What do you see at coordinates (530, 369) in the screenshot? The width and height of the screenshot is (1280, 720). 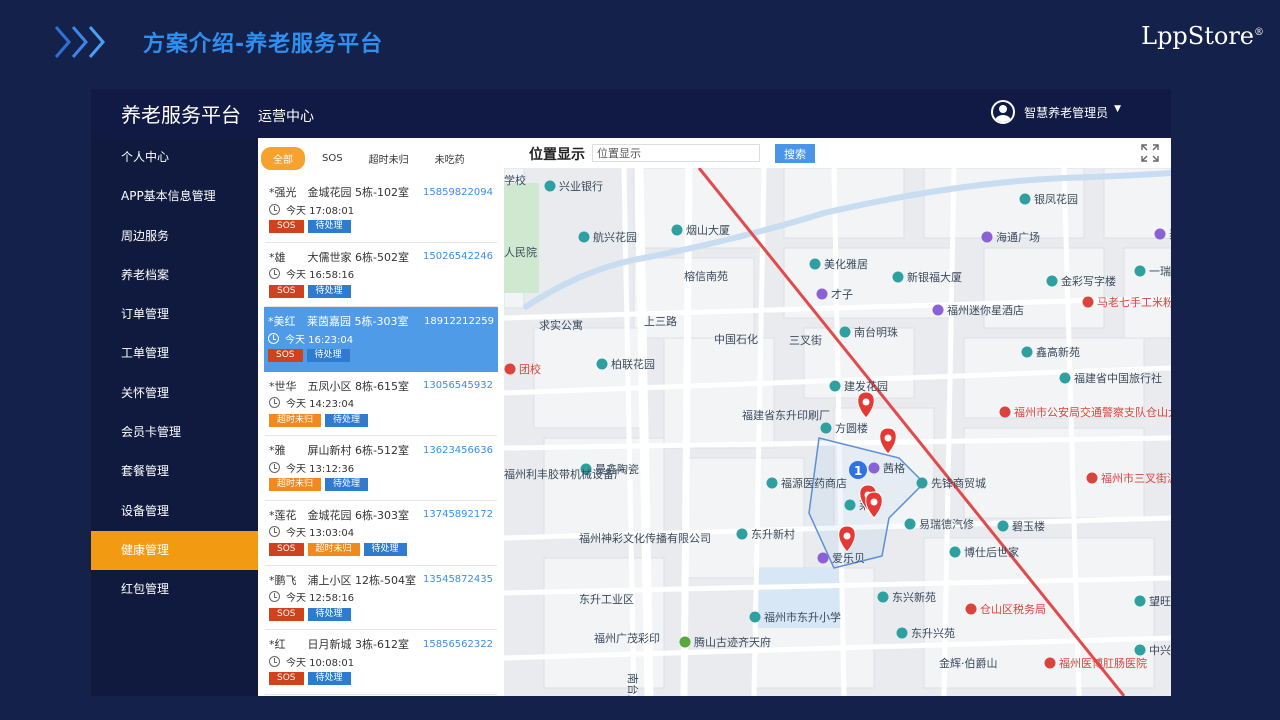 I see `poi-label: 团校` at bounding box center [530, 369].